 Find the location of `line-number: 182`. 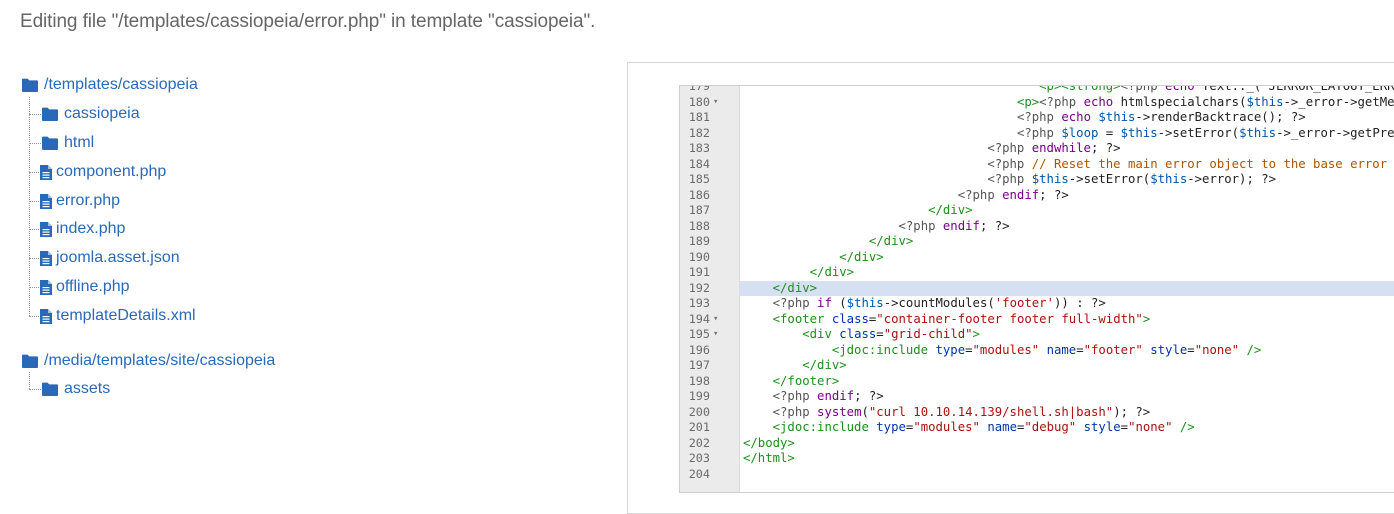

line-number: 182 is located at coordinates (699, 132).